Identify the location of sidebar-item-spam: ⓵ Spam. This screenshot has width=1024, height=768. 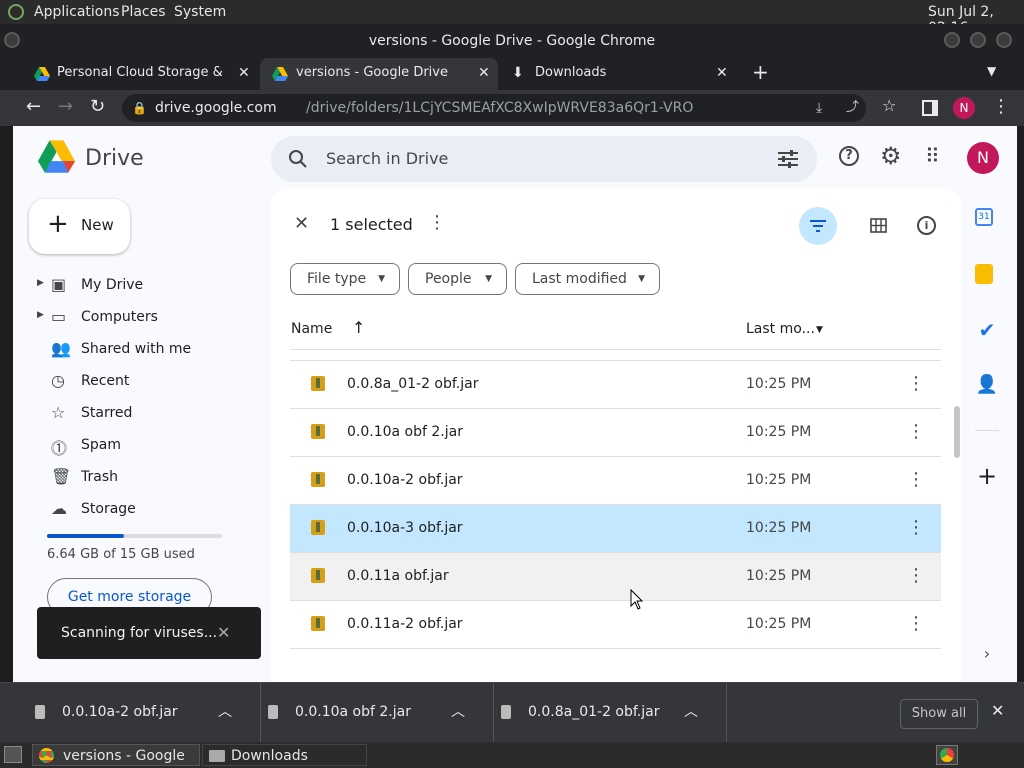
(138, 446).